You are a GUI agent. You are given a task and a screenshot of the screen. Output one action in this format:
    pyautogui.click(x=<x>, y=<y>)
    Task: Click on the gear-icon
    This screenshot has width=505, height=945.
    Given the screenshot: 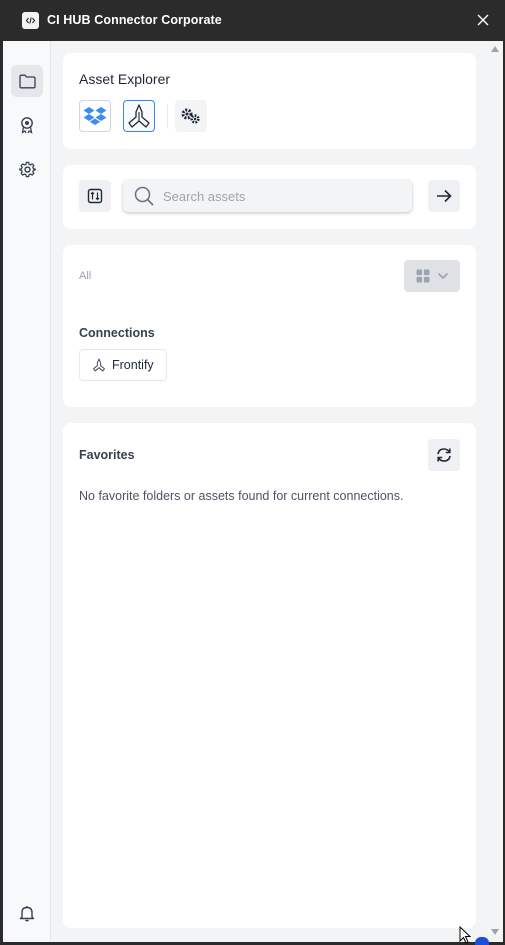 What is the action you would take?
    pyautogui.click(x=27, y=169)
    